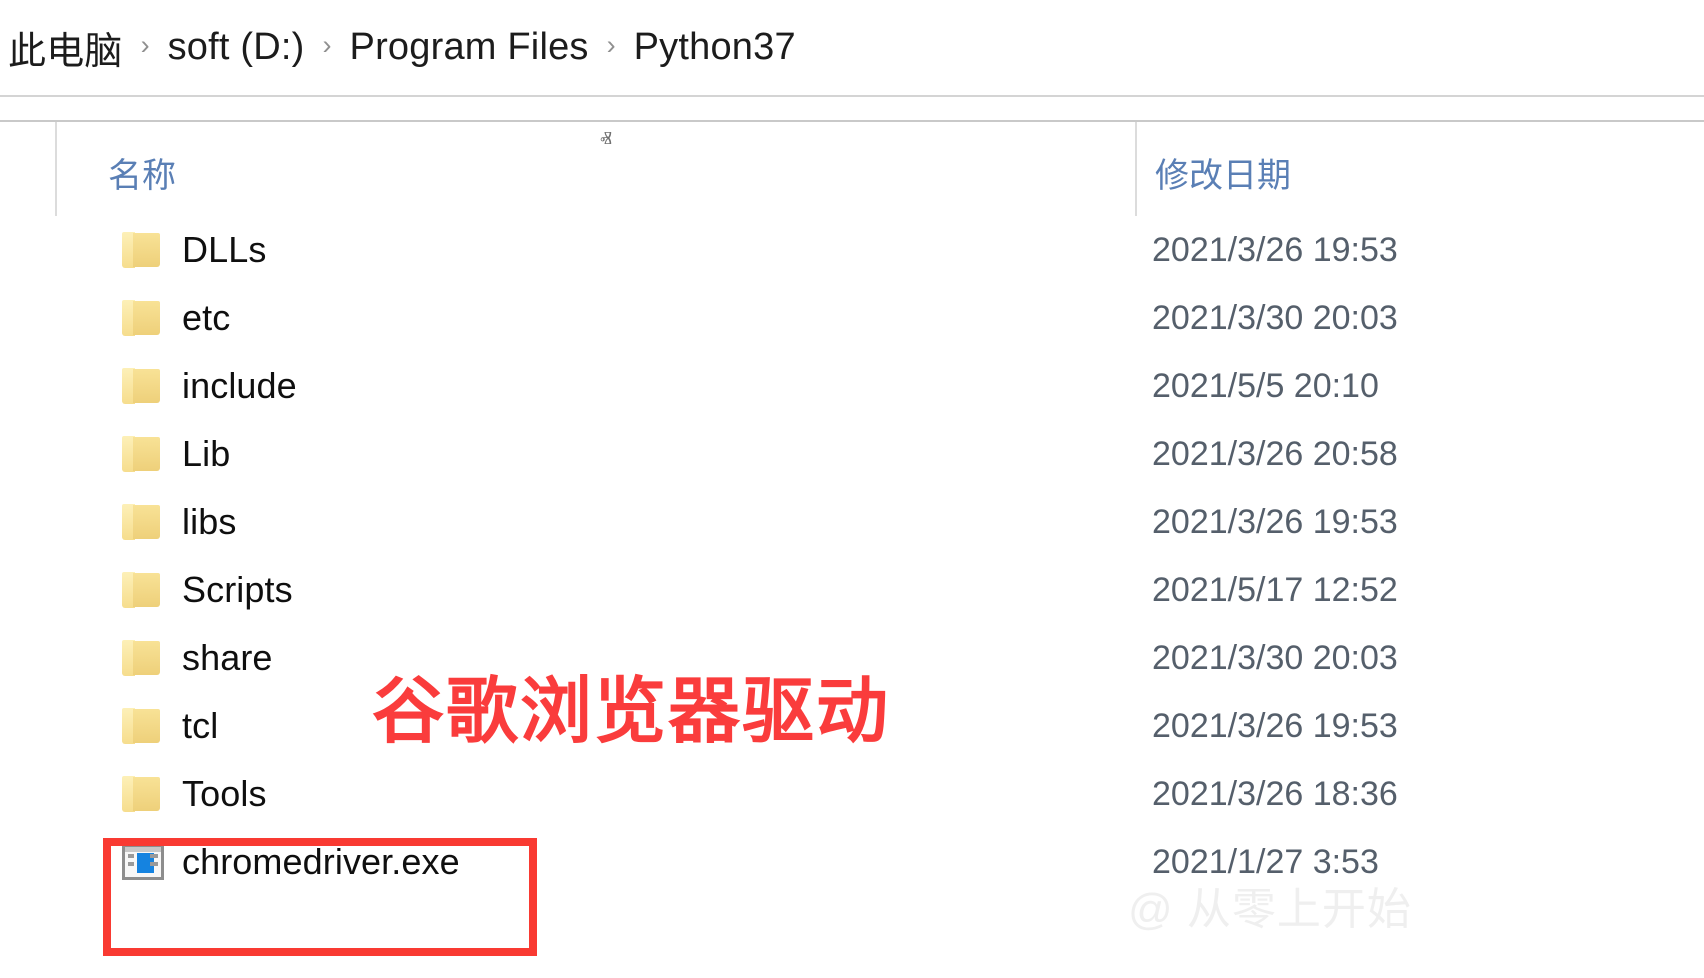 Image resolution: width=1704 pixels, height=978 pixels. I want to click on annotation-red-text: 谷歌浏览器驱动, so click(631, 712).